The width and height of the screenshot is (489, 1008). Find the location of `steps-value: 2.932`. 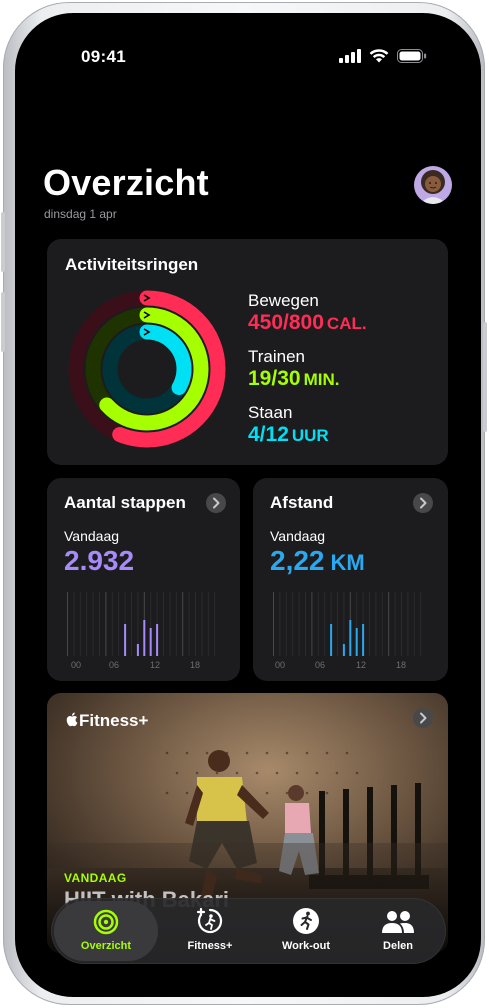

steps-value: 2.932 is located at coordinates (99, 560).